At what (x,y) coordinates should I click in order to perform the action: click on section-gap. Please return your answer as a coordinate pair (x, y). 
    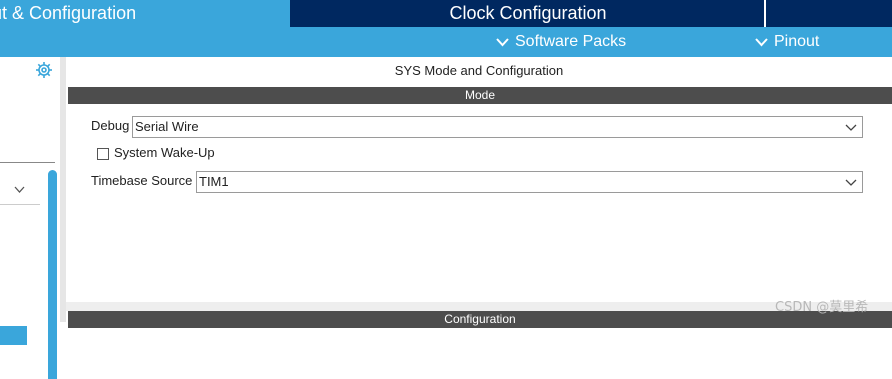
    Looking at the image, I should click on (479, 306).